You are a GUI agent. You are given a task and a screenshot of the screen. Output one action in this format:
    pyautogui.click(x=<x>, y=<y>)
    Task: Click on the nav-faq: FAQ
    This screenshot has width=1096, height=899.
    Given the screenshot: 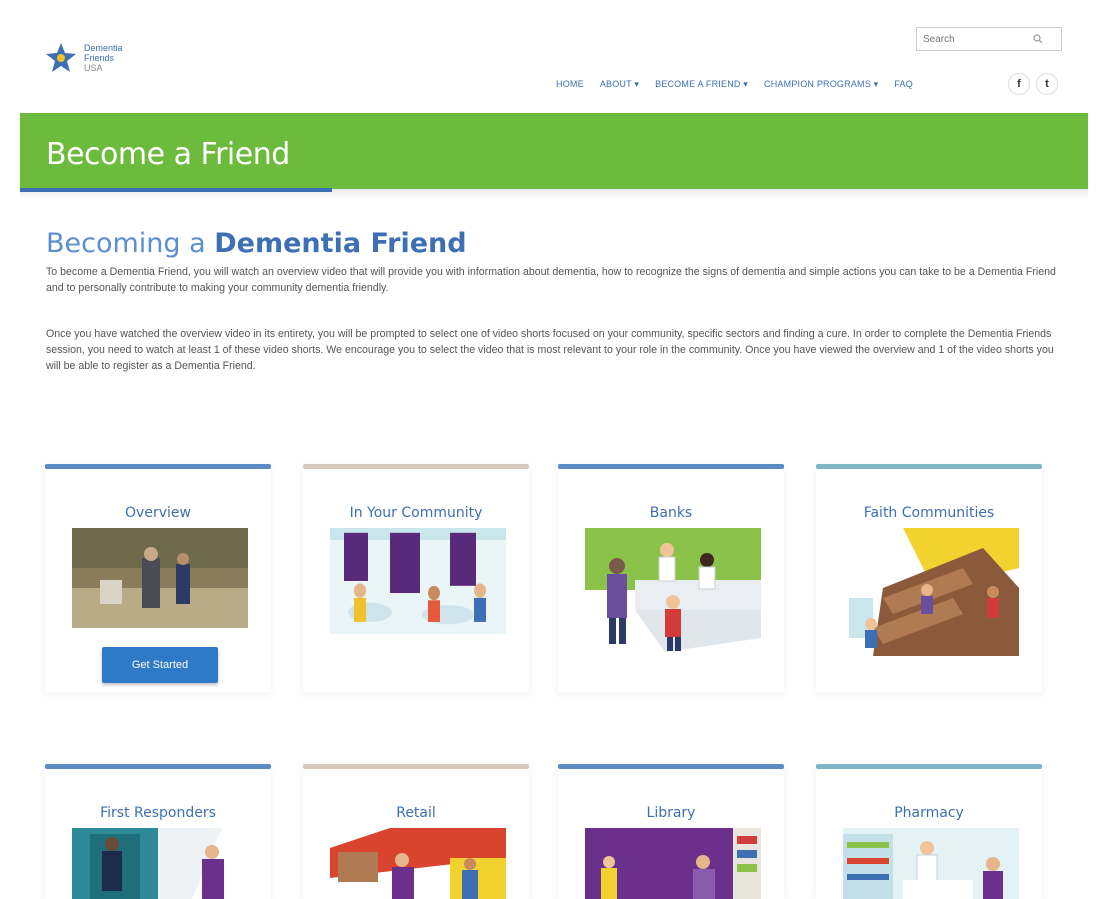 What is the action you would take?
    pyautogui.click(x=903, y=84)
    